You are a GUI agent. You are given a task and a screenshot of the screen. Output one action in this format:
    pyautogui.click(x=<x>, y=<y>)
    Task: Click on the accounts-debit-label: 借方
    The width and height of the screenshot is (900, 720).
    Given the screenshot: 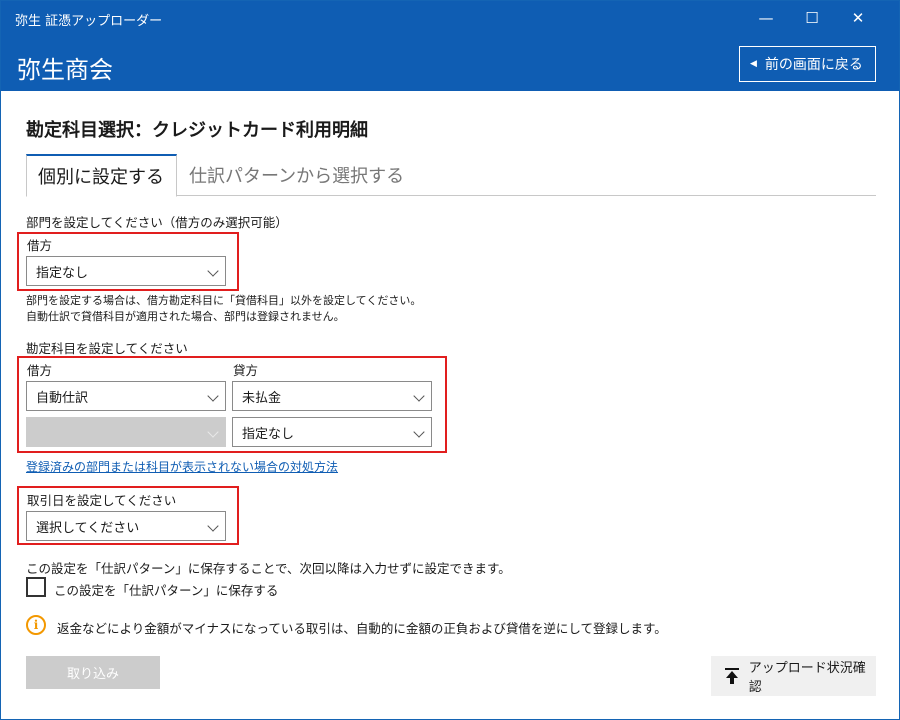 What is the action you would take?
    pyautogui.click(x=40, y=370)
    